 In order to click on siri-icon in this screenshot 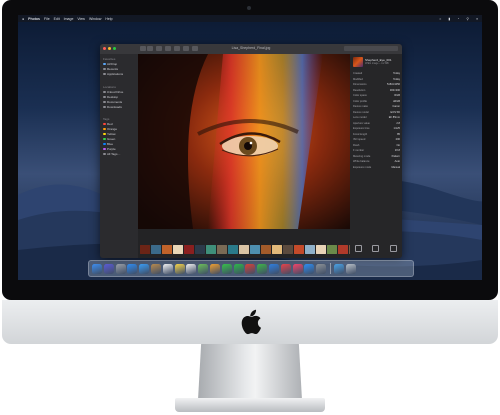, I will do `click(108, 268)`.